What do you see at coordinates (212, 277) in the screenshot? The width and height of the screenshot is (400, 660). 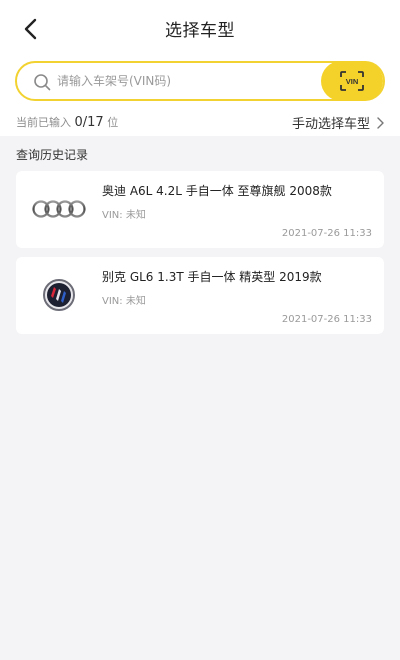 I see `car-model-title: 别克 GL6 1.3T 手自一体 精英型 2019款` at bounding box center [212, 277].